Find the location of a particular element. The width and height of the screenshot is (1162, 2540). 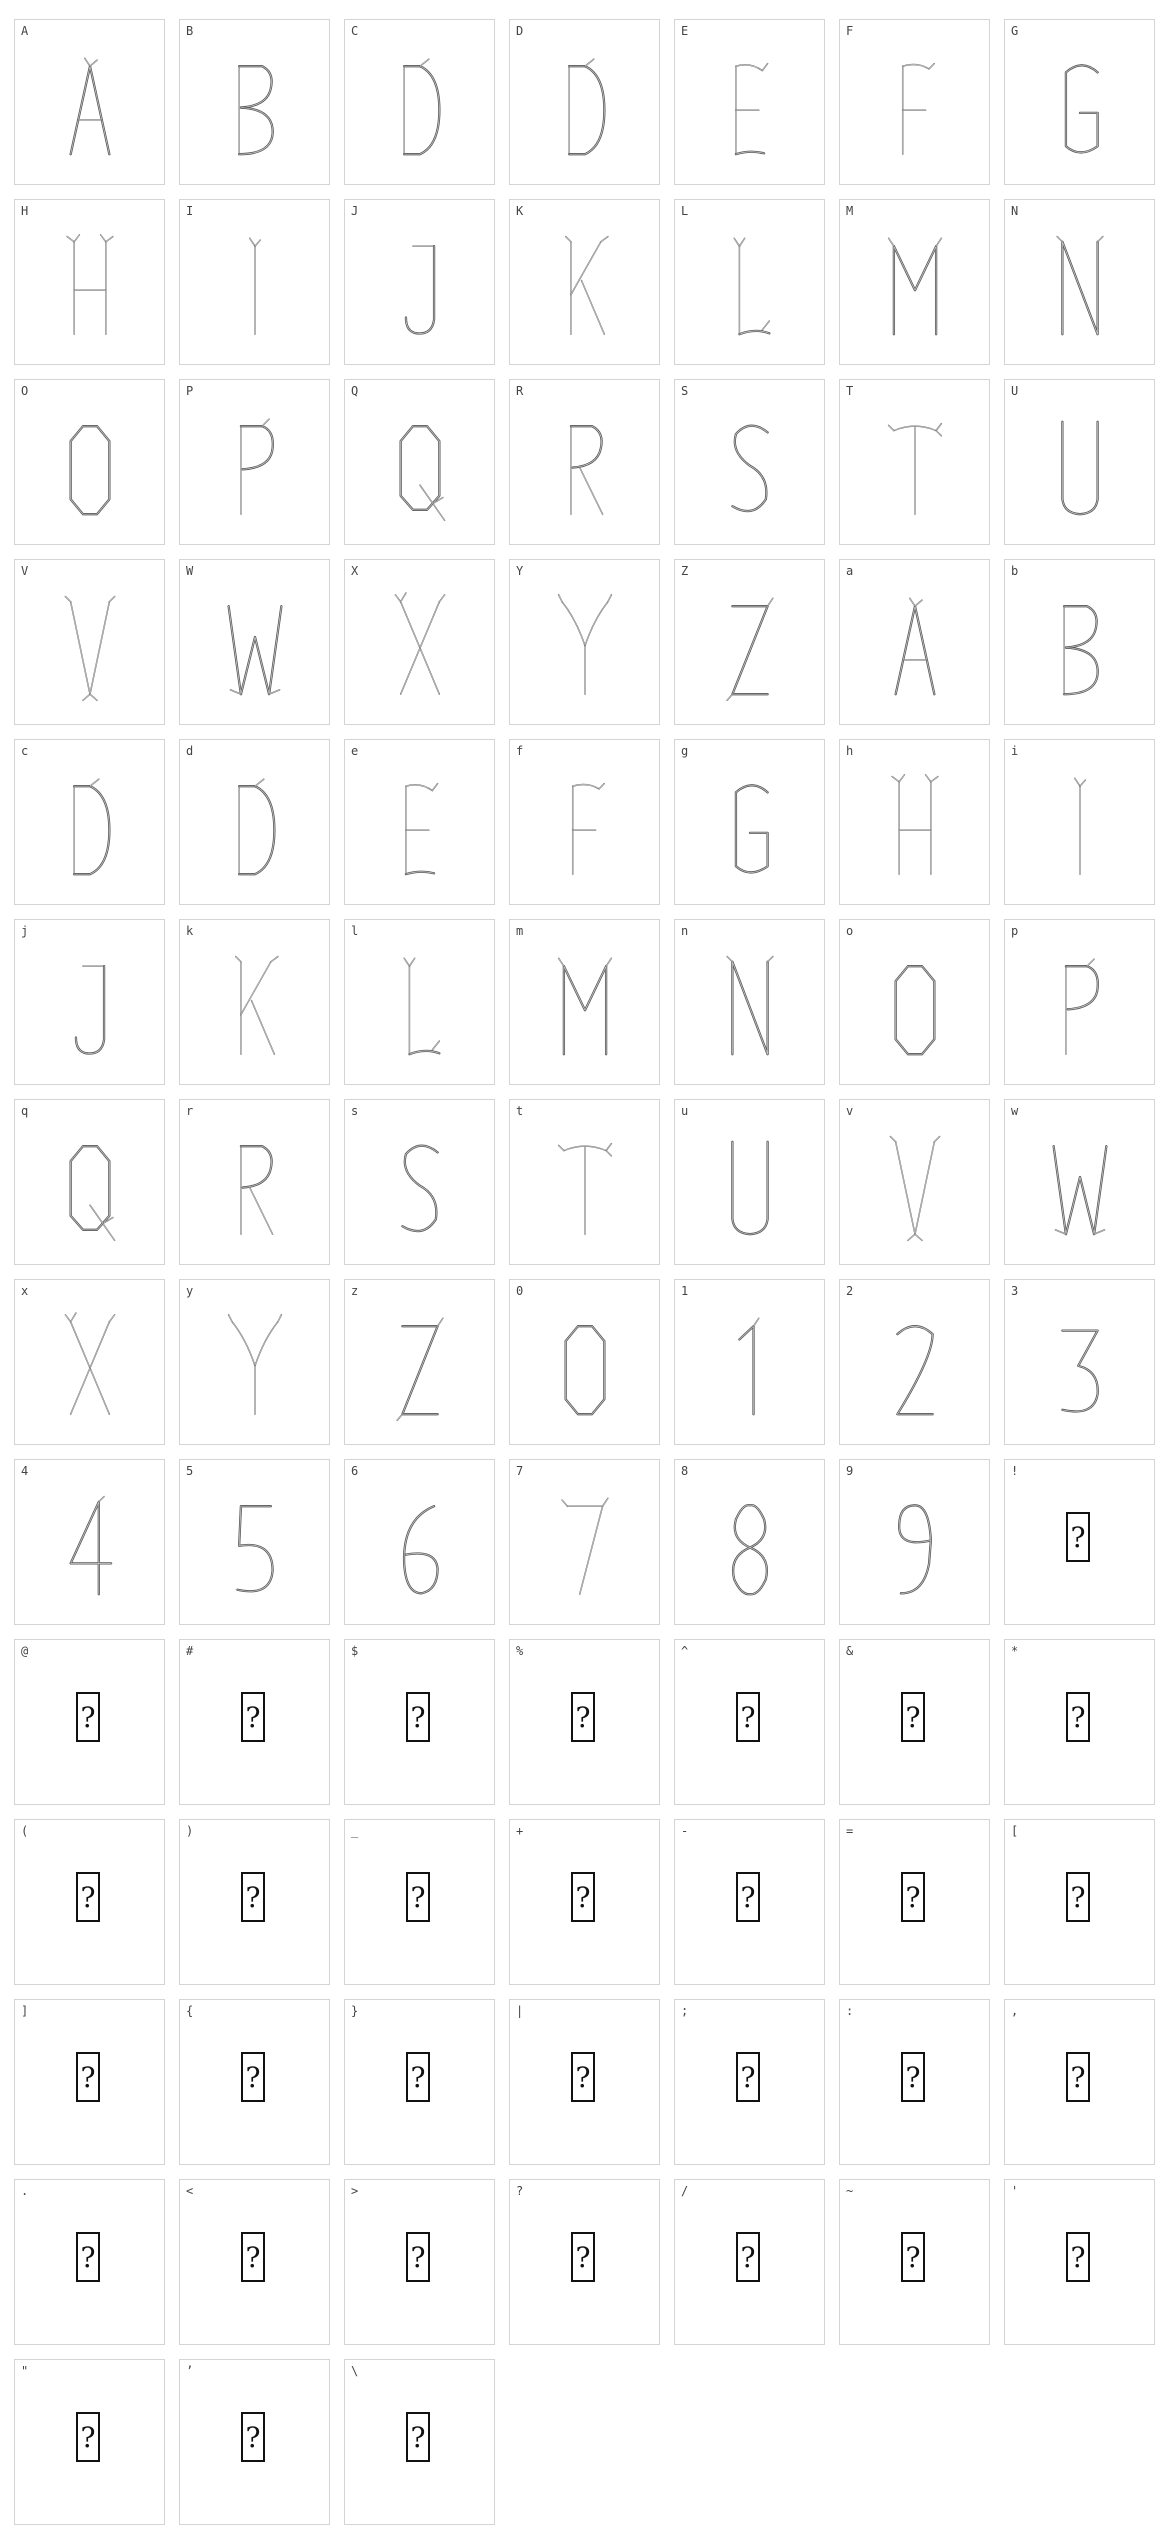

twig-glyph-S is located at coordinates (750, 468).